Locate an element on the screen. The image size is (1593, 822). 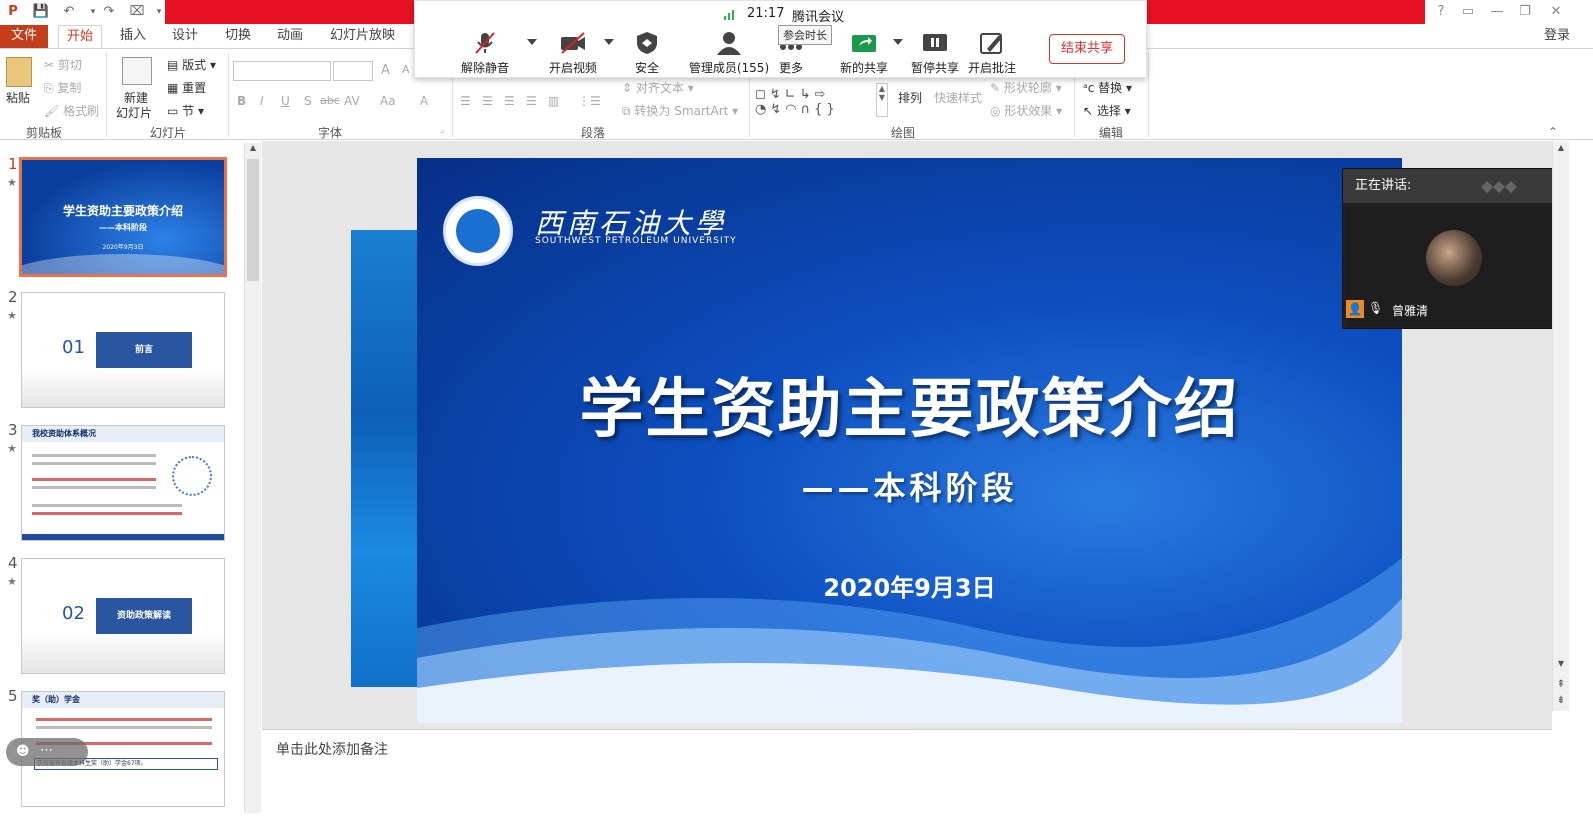
powerpoint-icon: P is located at coordinates (13, 11).